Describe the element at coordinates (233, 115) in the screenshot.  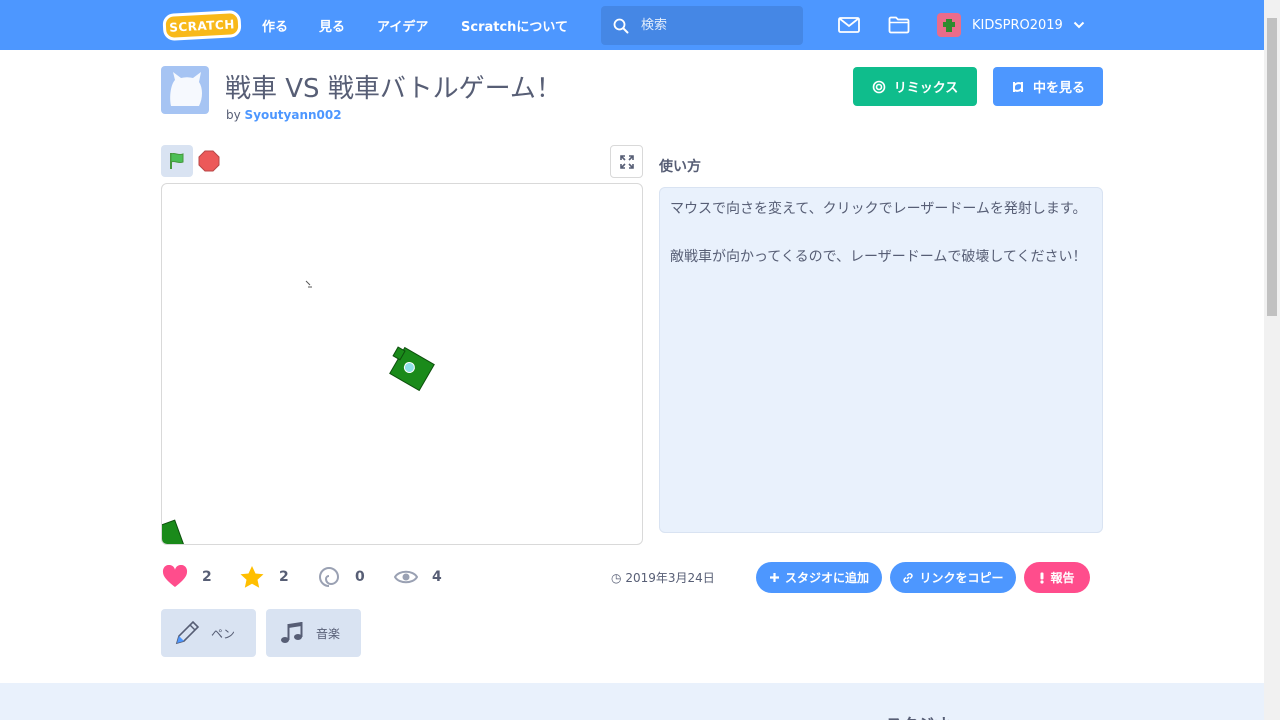
I see `by-label: by` at that location.